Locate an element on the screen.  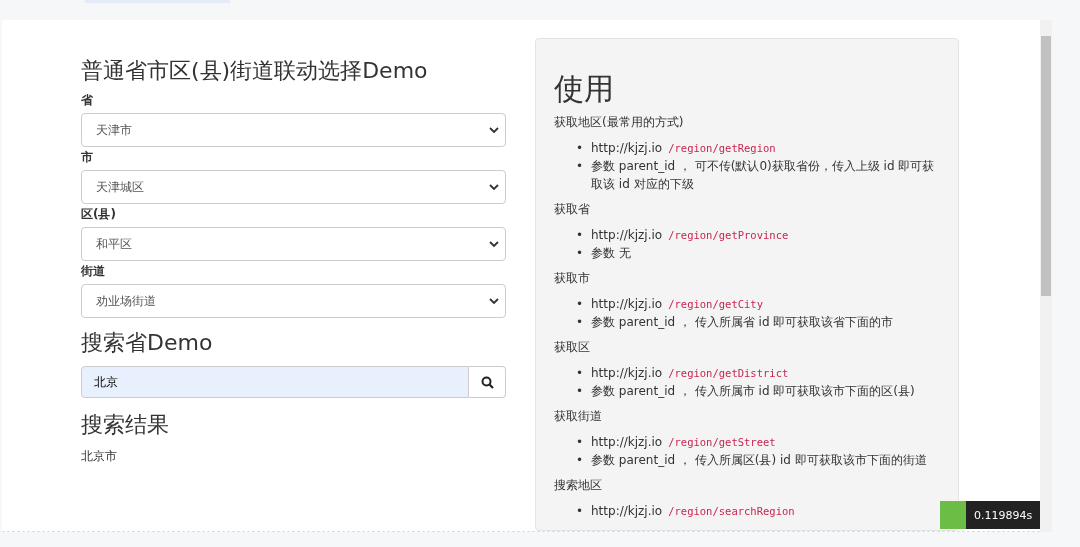
api-heading: 获取市 is located at coordinates (572, 278).